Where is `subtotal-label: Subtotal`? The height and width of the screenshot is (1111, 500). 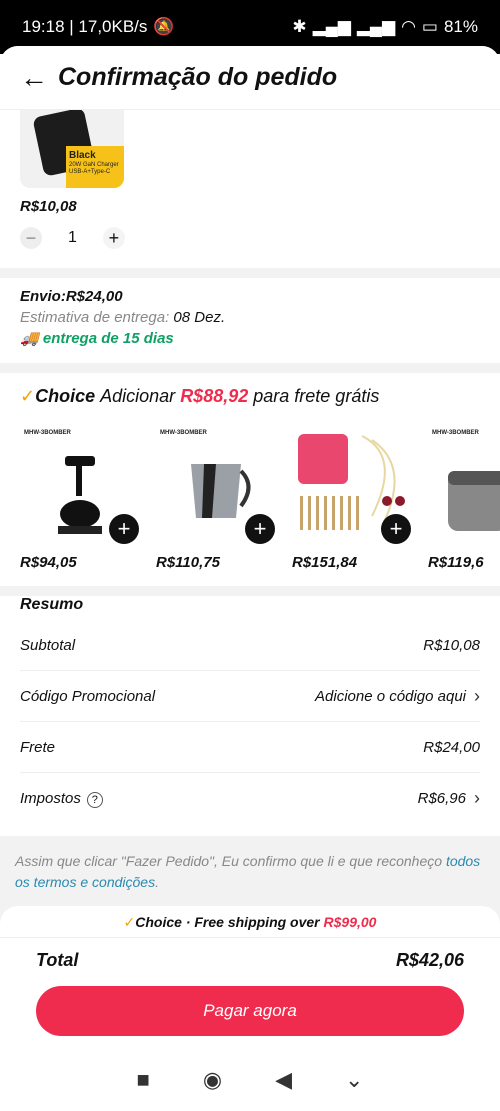 subtotal-label: Subtotal is located at coordinates (48, 645).